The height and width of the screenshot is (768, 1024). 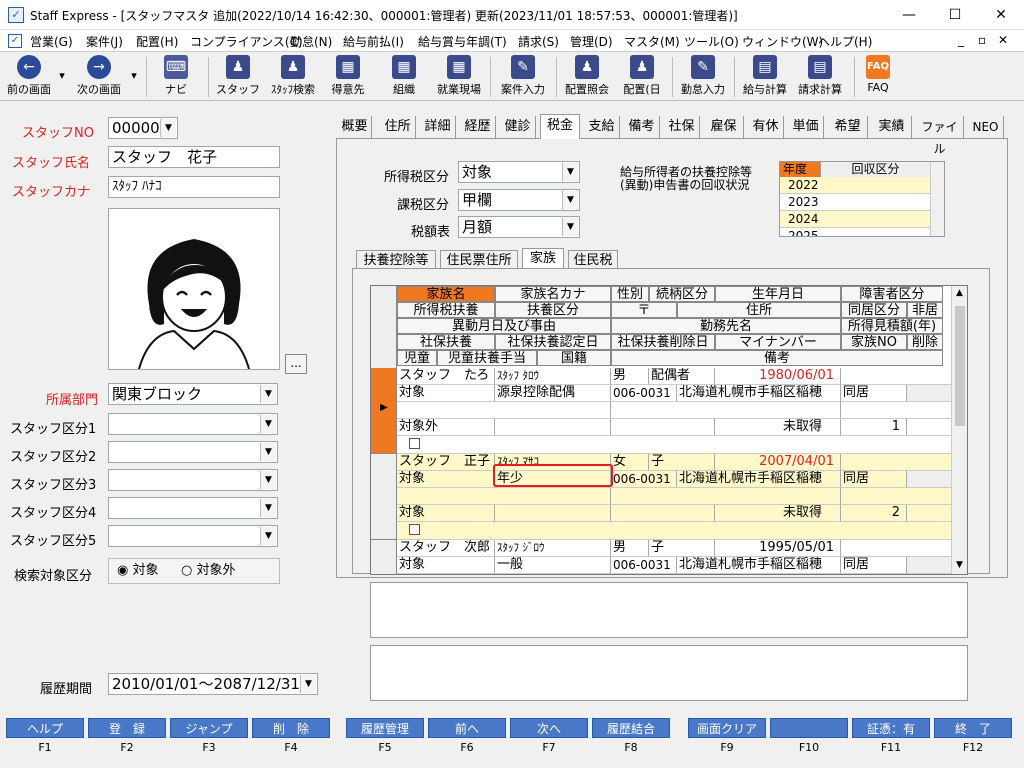 I want to click on tax-class-combo: 甲欄 ▼, so click(x=519, y=200).